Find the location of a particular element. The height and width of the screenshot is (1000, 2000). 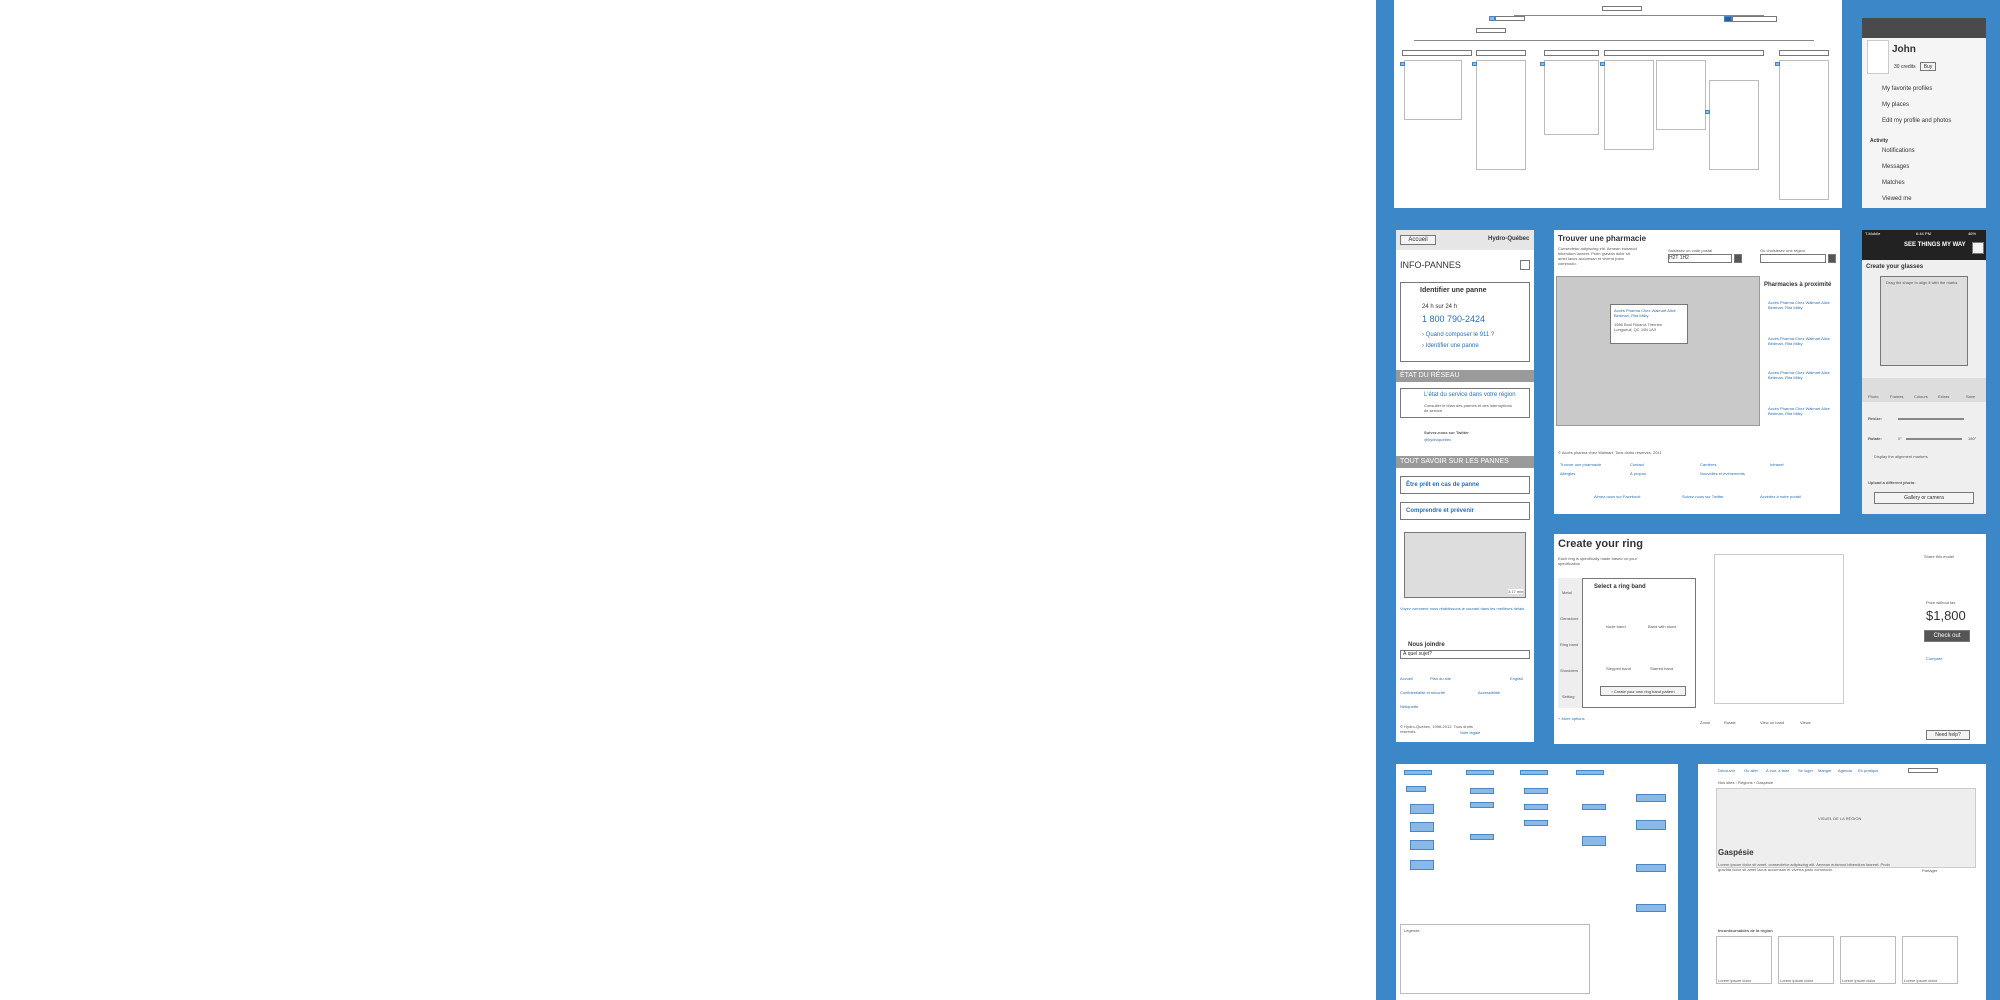

credits-label: 30 credits is located at coordinates (1905, 67).